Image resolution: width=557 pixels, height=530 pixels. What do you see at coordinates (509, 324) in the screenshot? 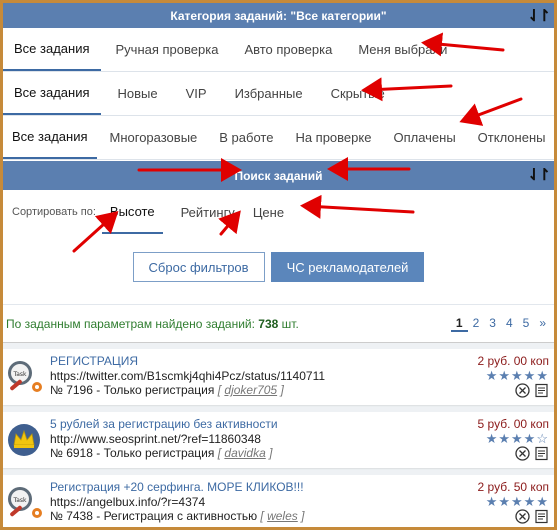
I see `page-link-4: 4` at bounding box center [509, 324].